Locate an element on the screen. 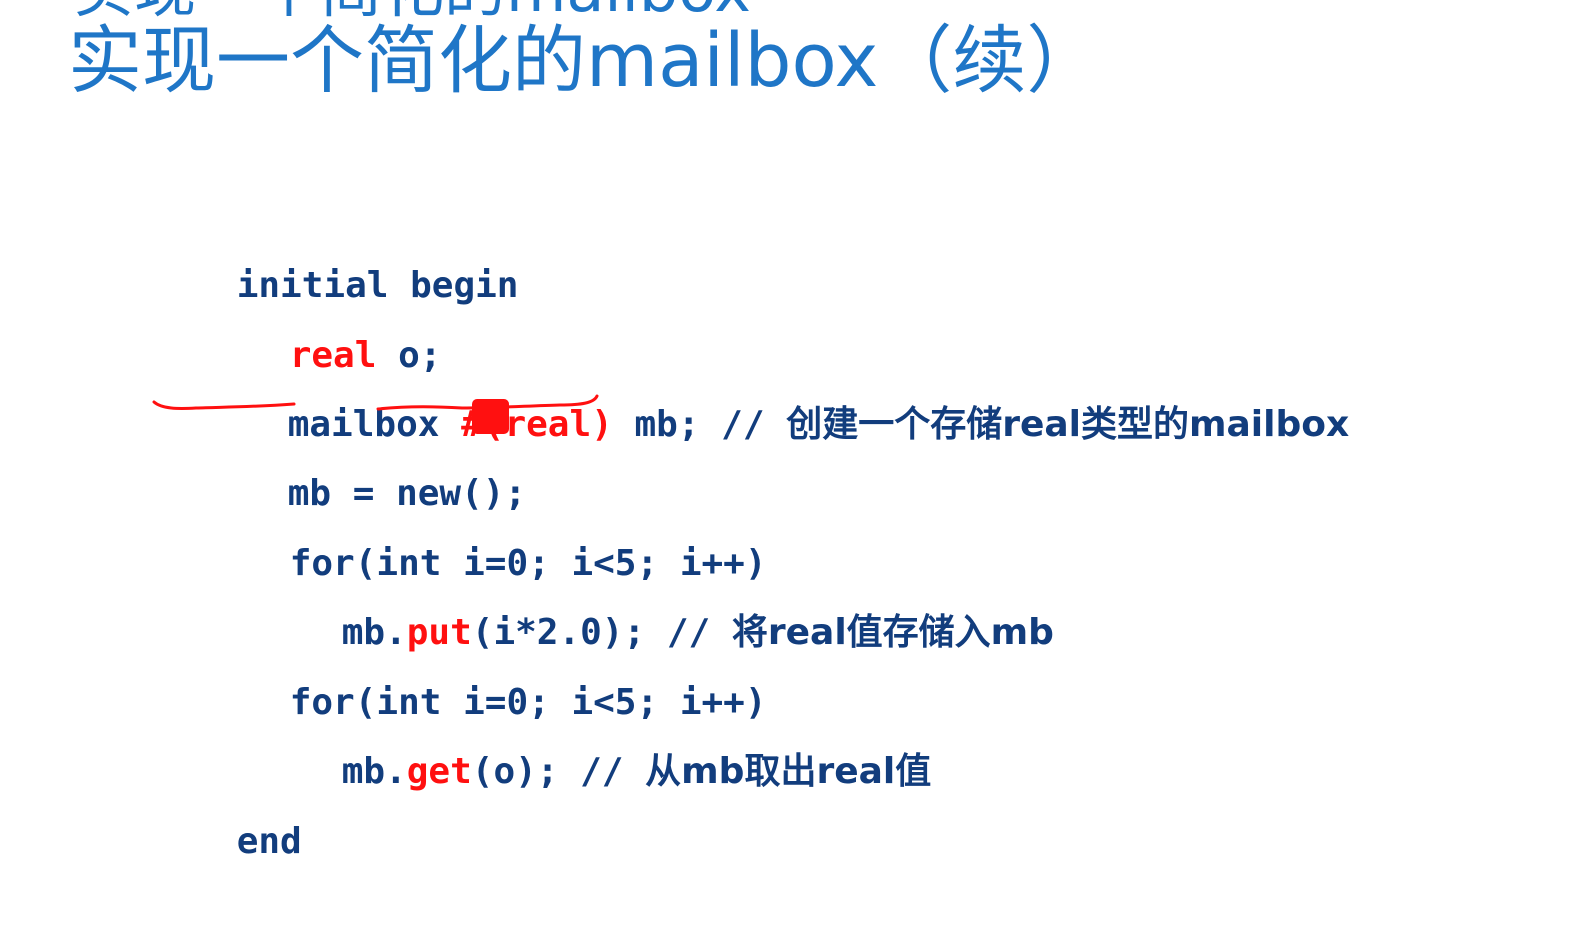 The width and height of the screenshot is (1584, 926). code-text: mb; // is located at coordinates (699, 424).